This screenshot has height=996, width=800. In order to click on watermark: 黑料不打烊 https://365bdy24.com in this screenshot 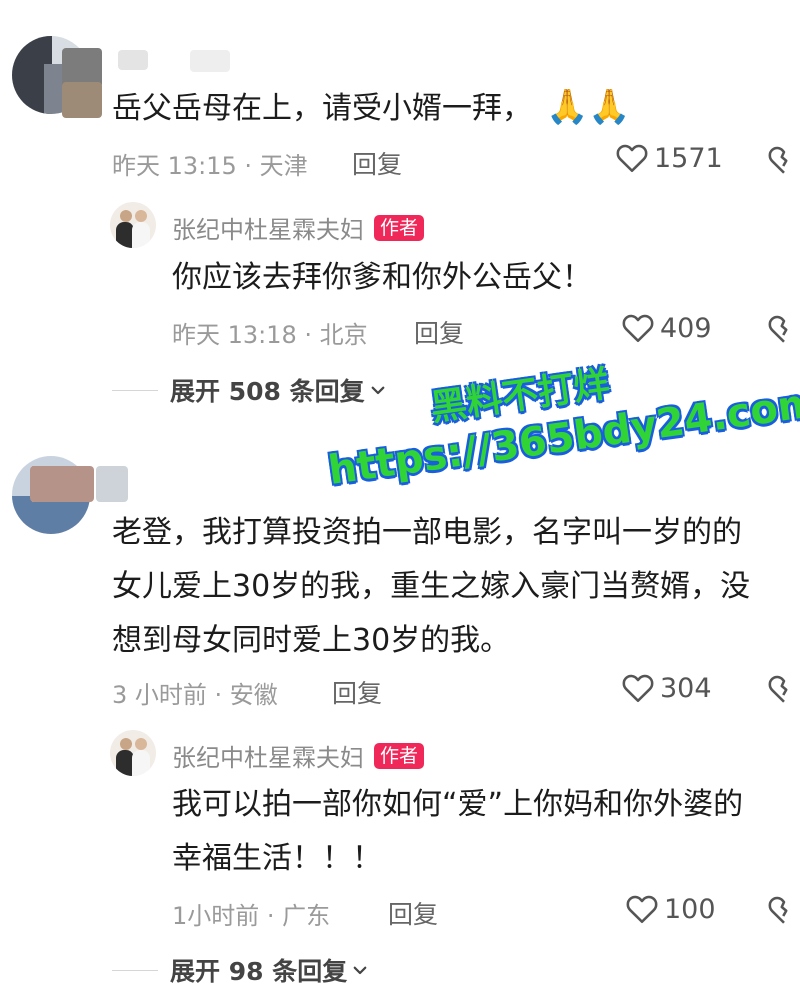, I will do `click(559, 410)`.